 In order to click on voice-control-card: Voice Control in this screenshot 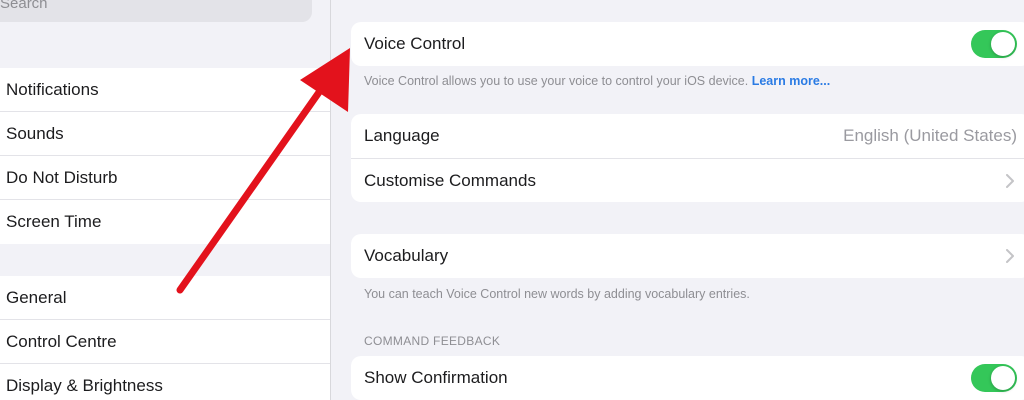, I will do `click(687, 44)`.